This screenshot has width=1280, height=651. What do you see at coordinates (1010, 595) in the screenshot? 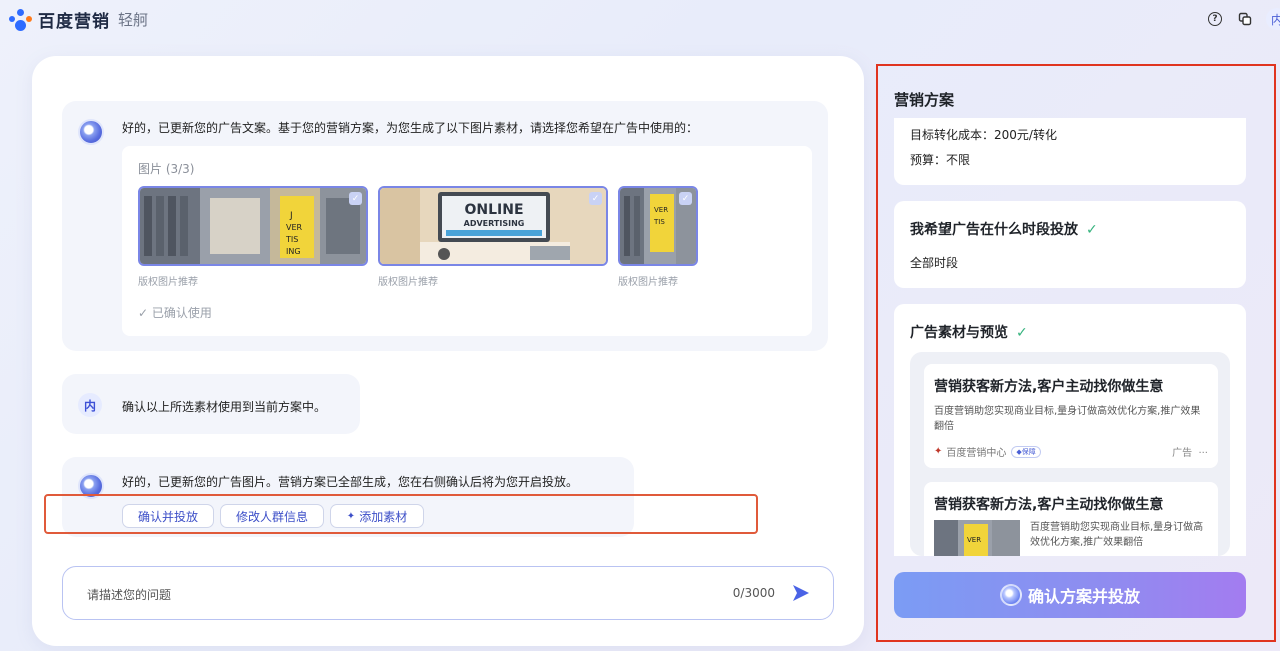
I see `ai-orb-icon` at bounding box center [1010, 595].